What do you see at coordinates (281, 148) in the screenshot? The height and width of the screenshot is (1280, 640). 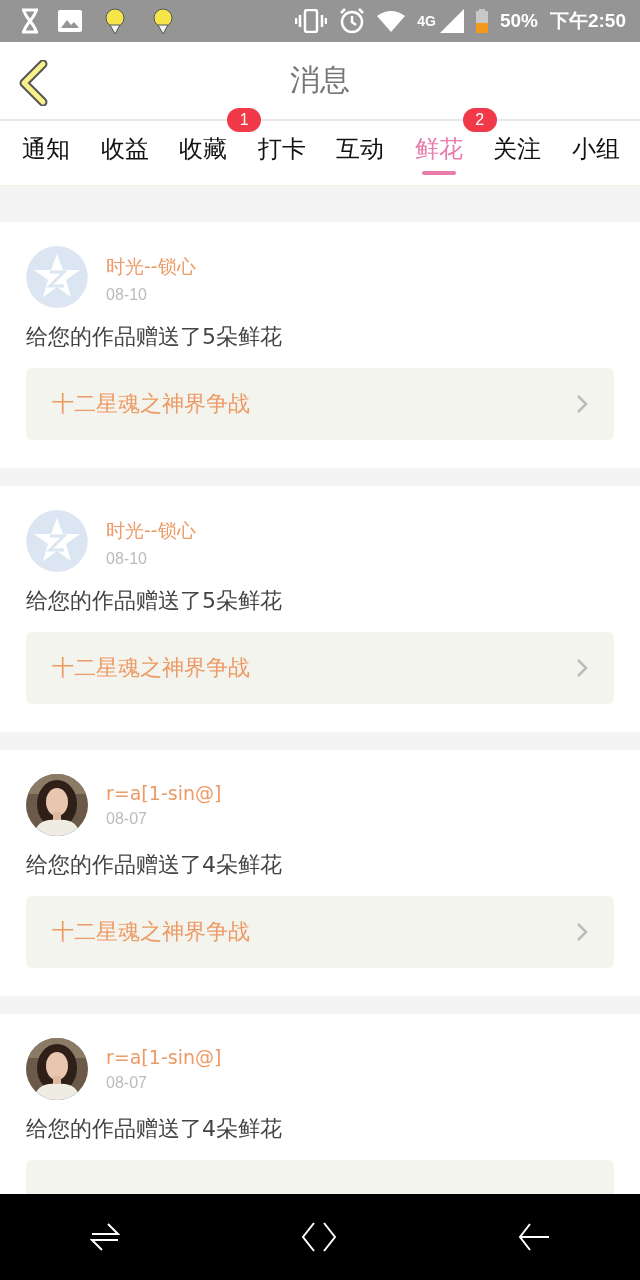 I see `tab: 打卡` at bounding box center [281, 148].